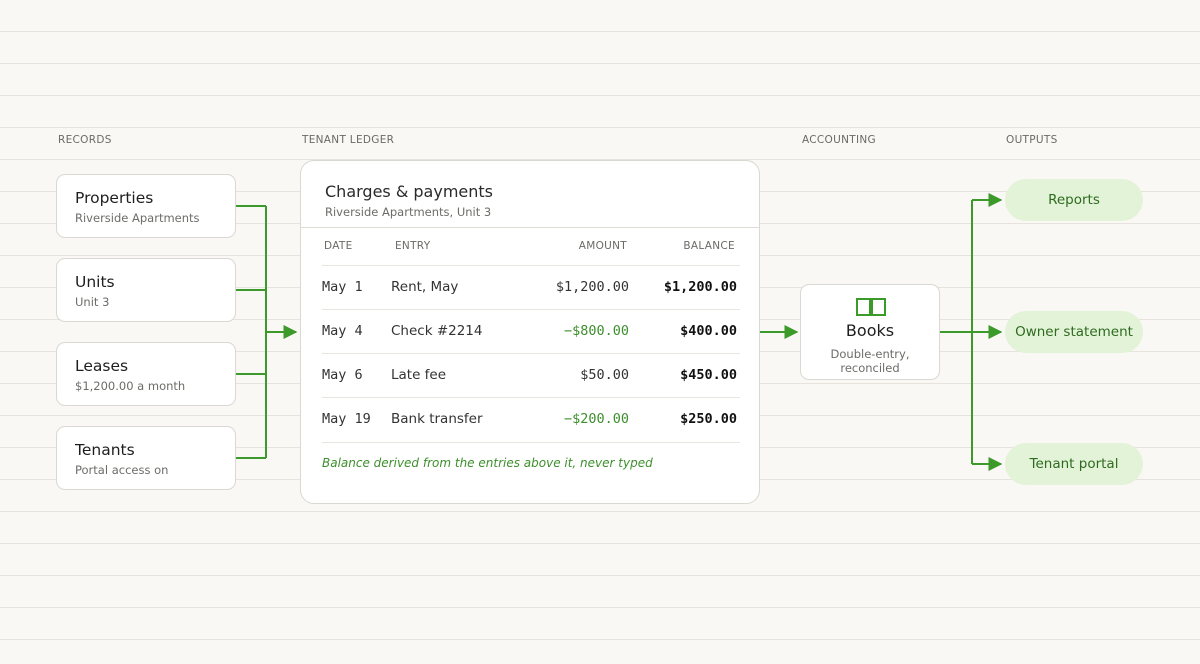  I want to click on record-title: Leases, so click(102, 366).